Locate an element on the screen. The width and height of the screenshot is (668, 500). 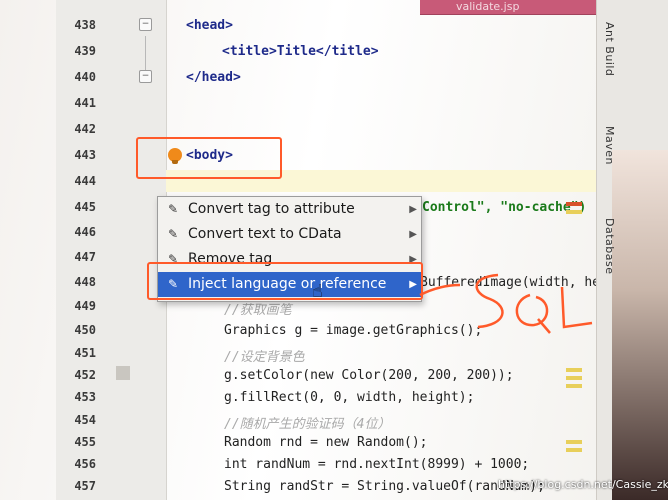
line-number: 448 is located at coordinates (85, 282).